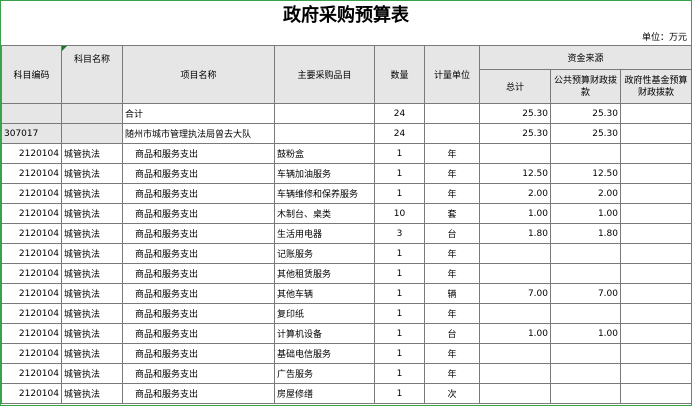 This screenshot has height=406, width=692. Describe the element at coordinates (515, 86) in the screenshot. I see `header-total: 总计` at that location.